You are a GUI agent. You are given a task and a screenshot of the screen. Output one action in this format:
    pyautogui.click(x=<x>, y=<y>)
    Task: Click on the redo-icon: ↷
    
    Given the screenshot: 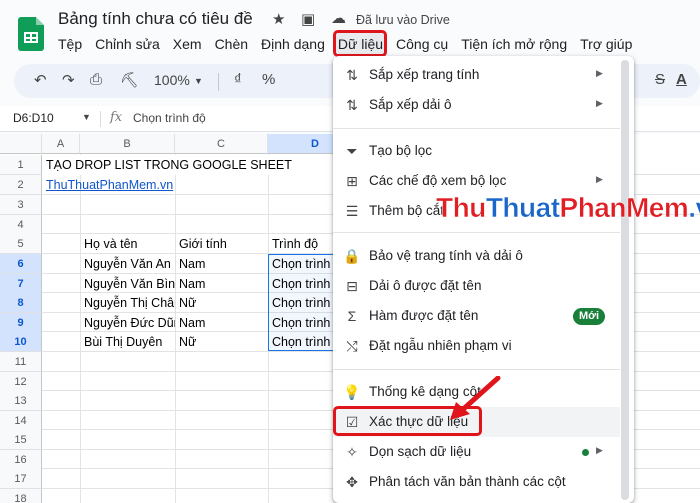 What is the action you would take?
    pyautogui.click(x=68, y=80)
    